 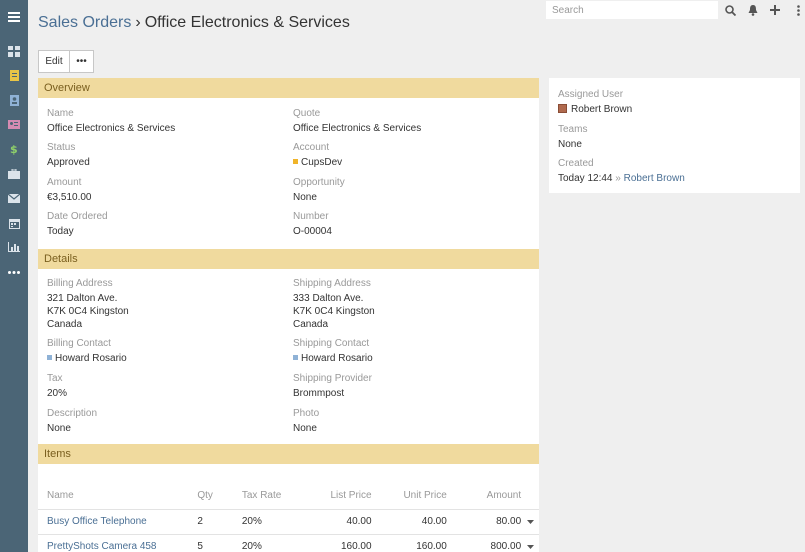 What do you see at coordinates (753, 10) in the screenshot?
I see `bell-icon` at bounding box center [753, 10].